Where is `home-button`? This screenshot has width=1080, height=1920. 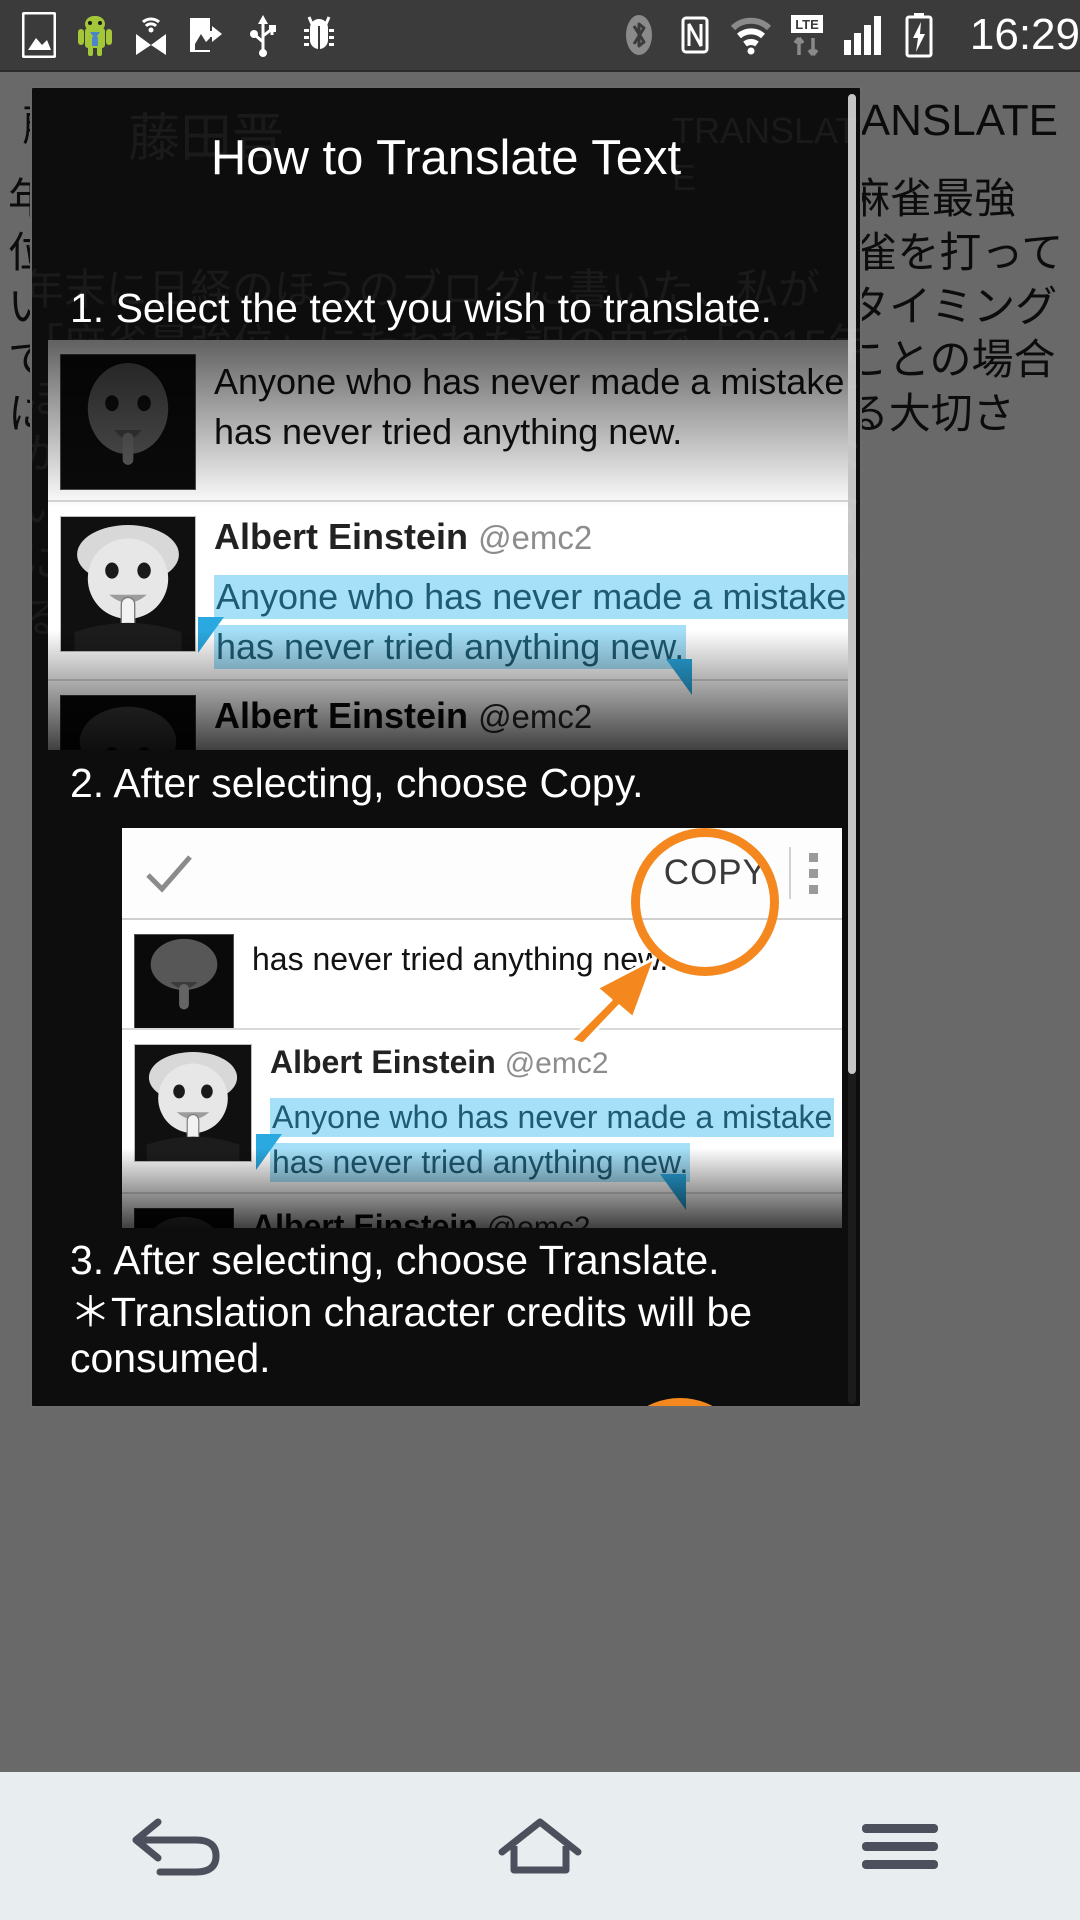 home-button is located at coordinates (540, 1846).